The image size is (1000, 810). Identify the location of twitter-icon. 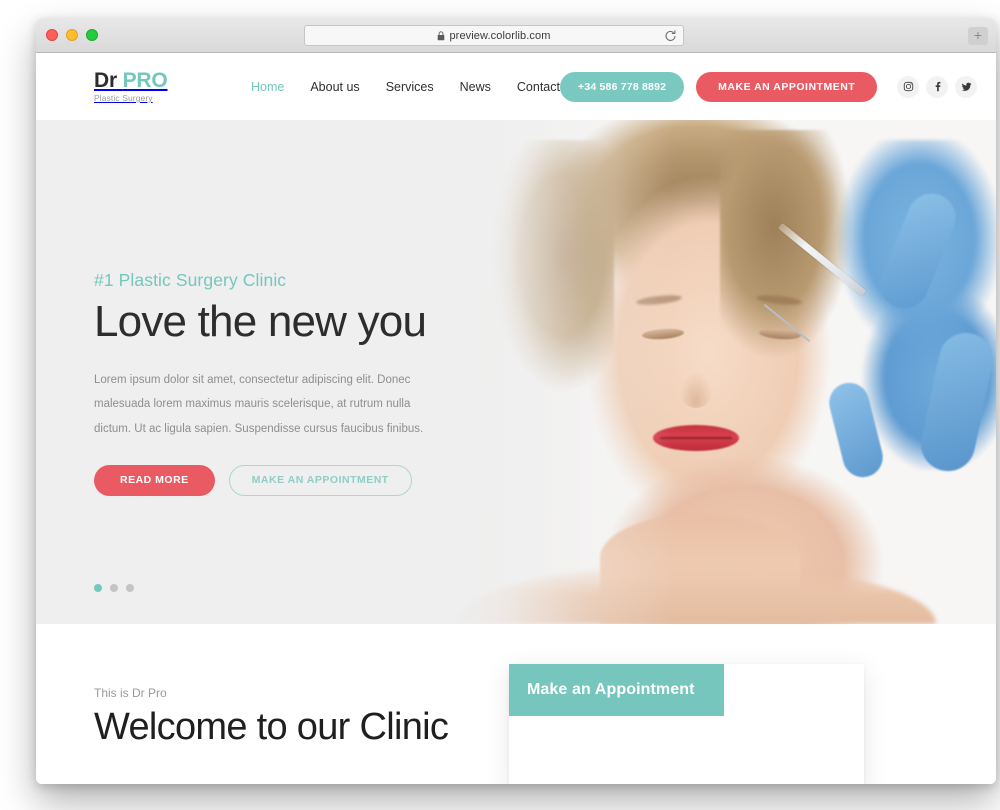
(966, 86).